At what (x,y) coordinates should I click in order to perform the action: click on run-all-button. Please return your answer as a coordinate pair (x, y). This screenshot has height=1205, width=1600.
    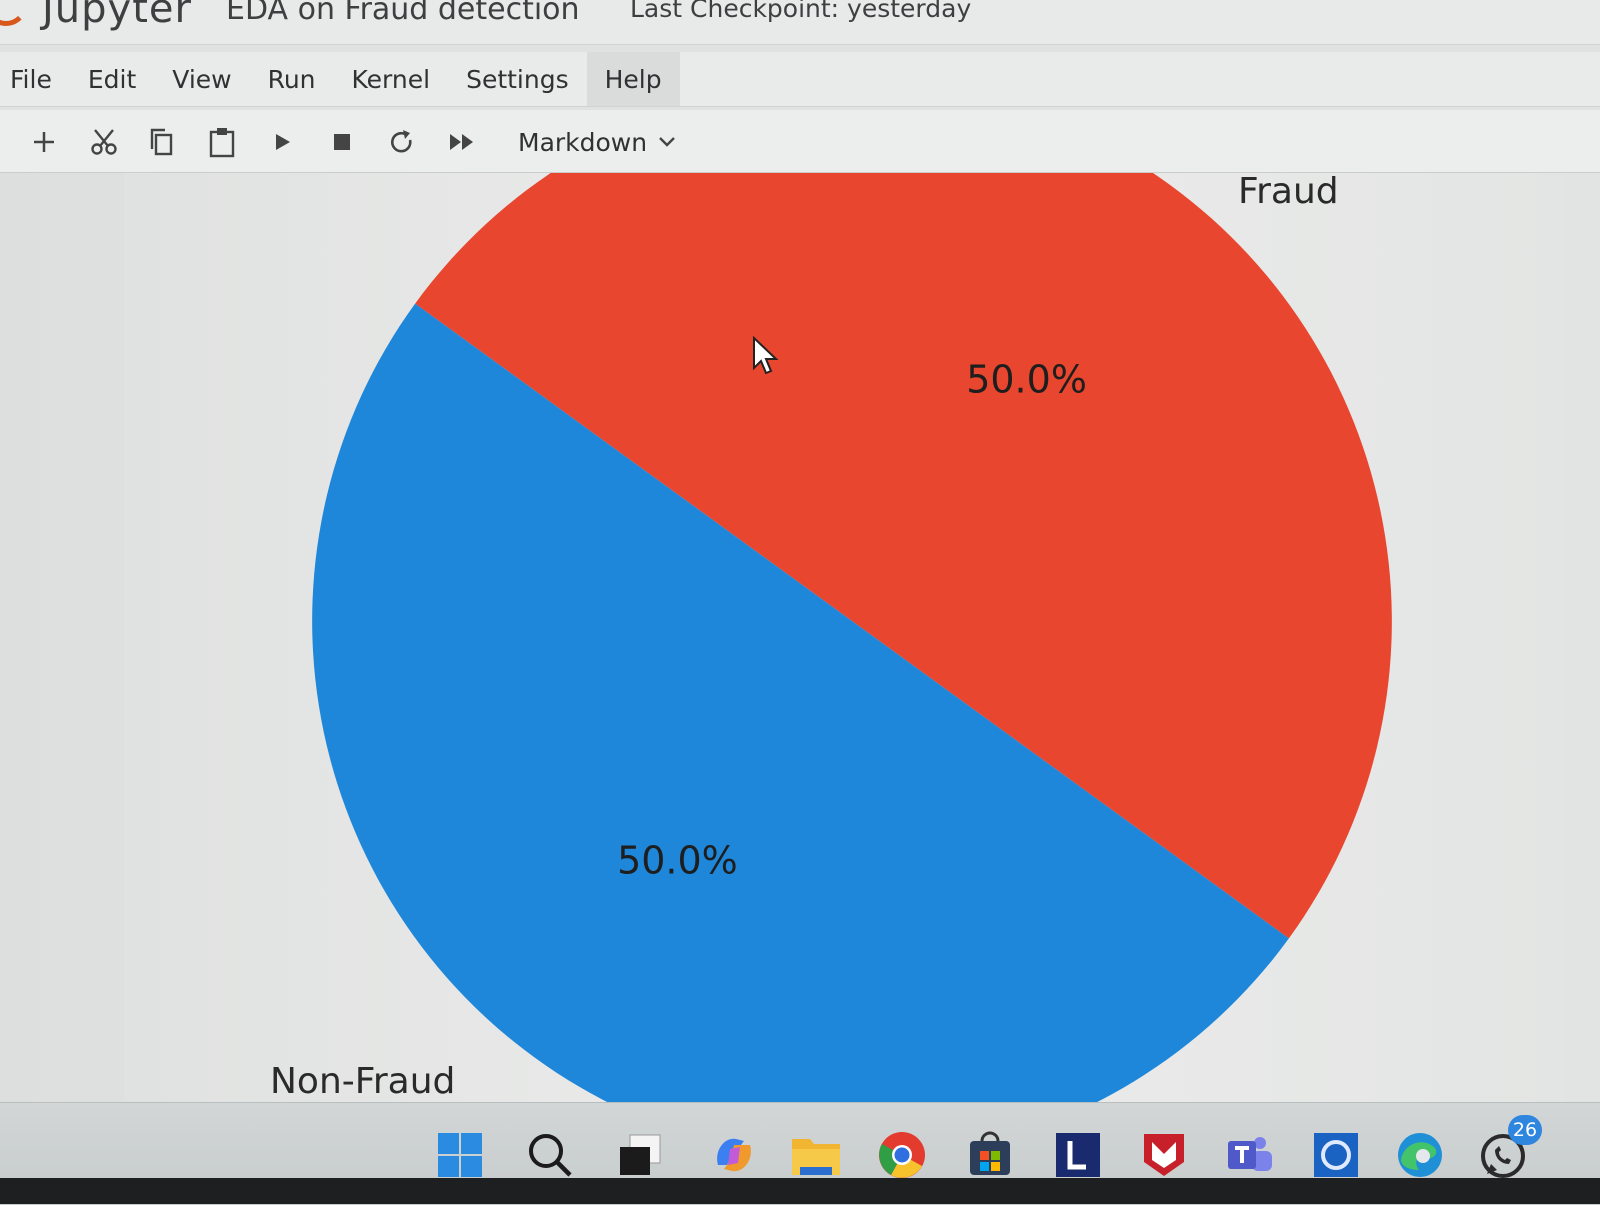
    Looking at the image, I should click on (462, 142).